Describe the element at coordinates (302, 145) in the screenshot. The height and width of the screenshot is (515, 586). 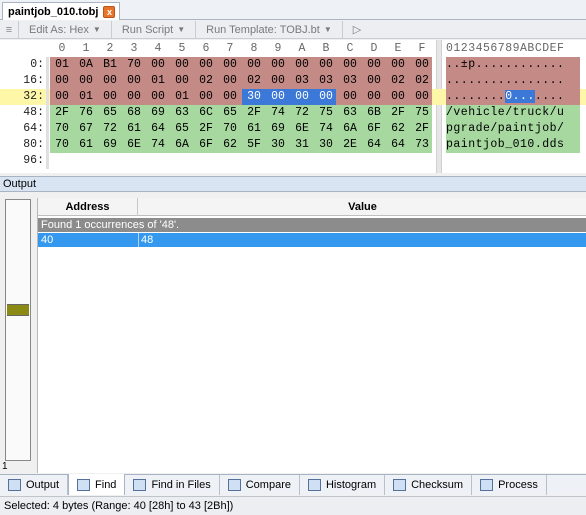
I see `hex-byte: 31` at that location.